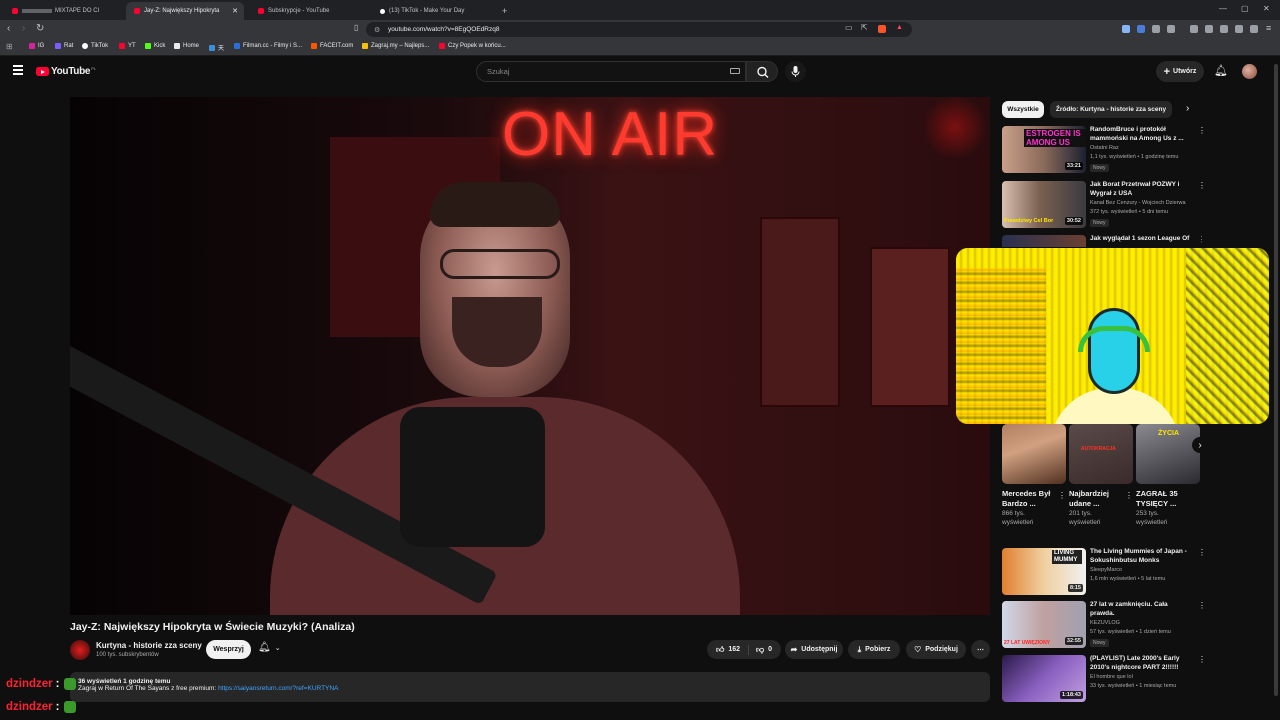 The width and height of the screenshot is (1280, 720). What do you see at coordinates (864, 27) in the screenshot?
I see `share-icon: ⇱` at bounding box center [864, 27].